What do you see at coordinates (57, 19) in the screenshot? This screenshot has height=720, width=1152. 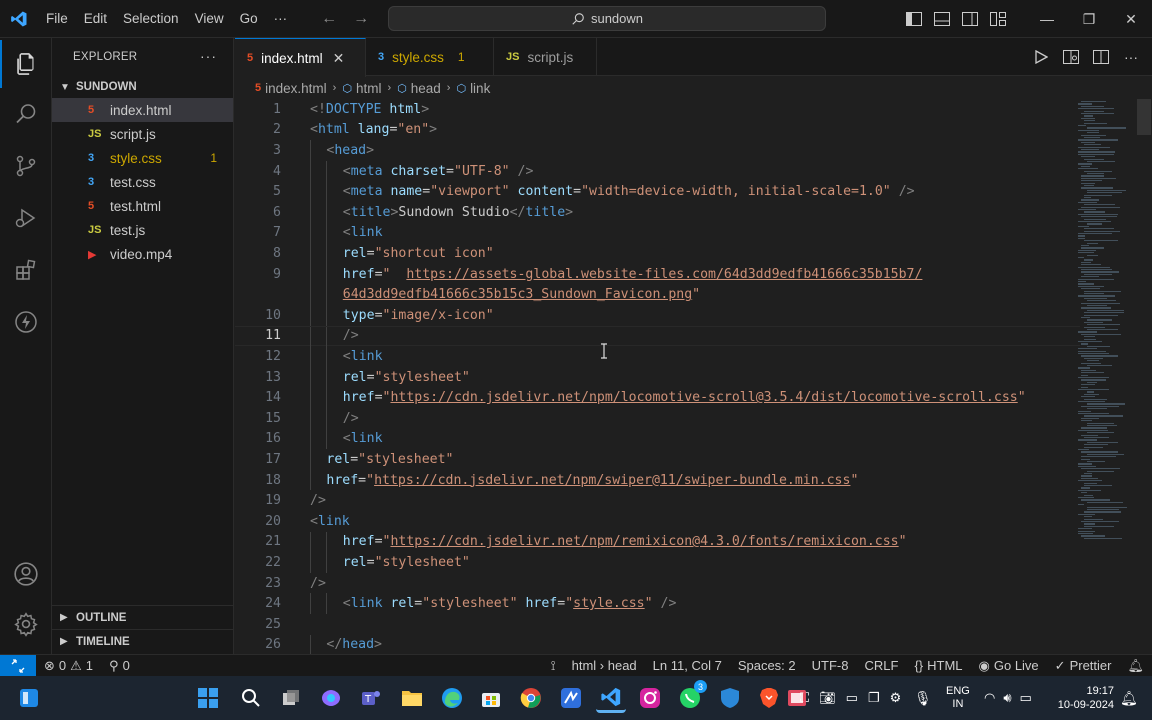 I see `menu-file: File` at bounding box center [57, 19].